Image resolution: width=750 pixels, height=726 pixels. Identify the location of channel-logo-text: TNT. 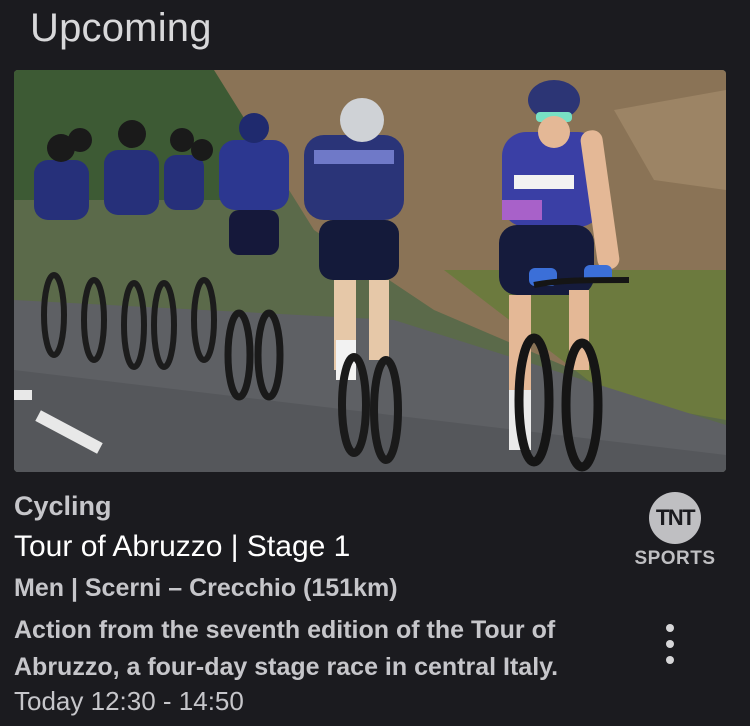
(675, 517).